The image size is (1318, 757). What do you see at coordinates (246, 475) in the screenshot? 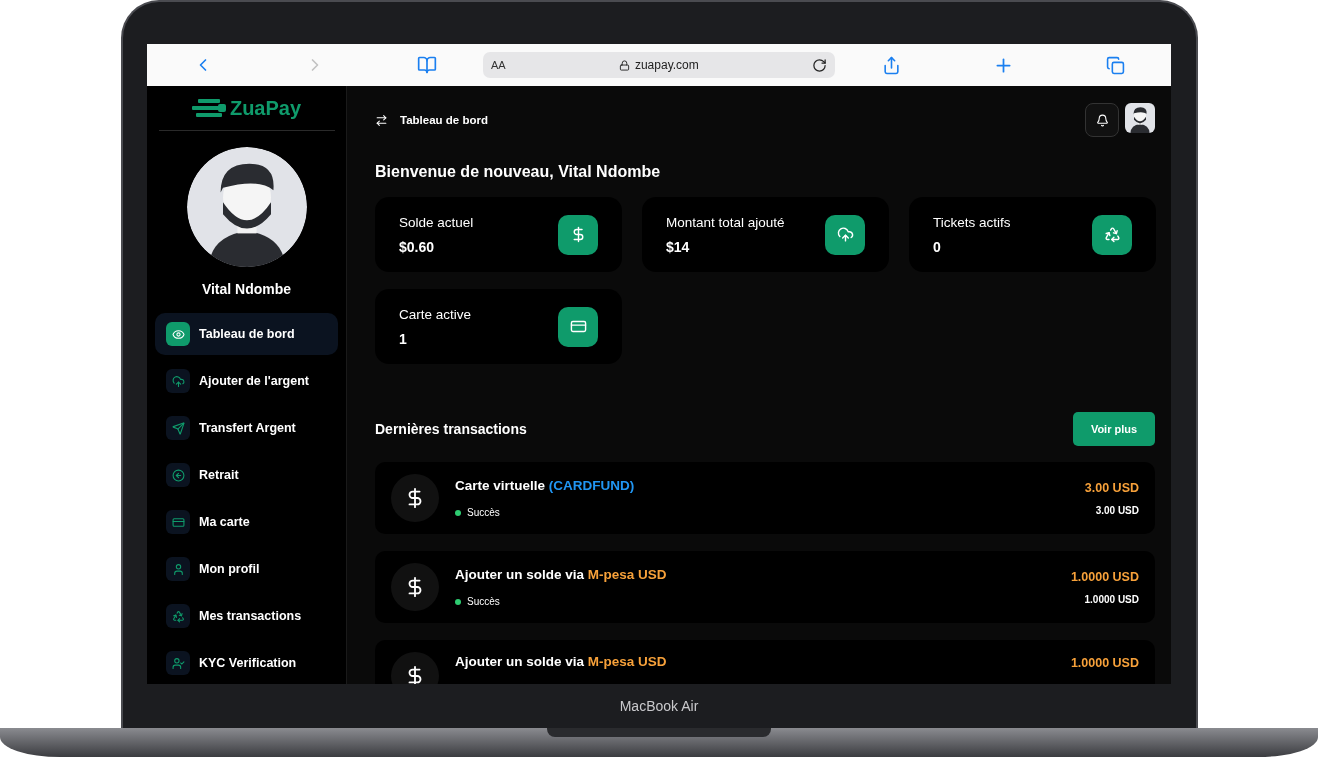
I see `nav-item: Retrait` at bounding box center [246, 475].